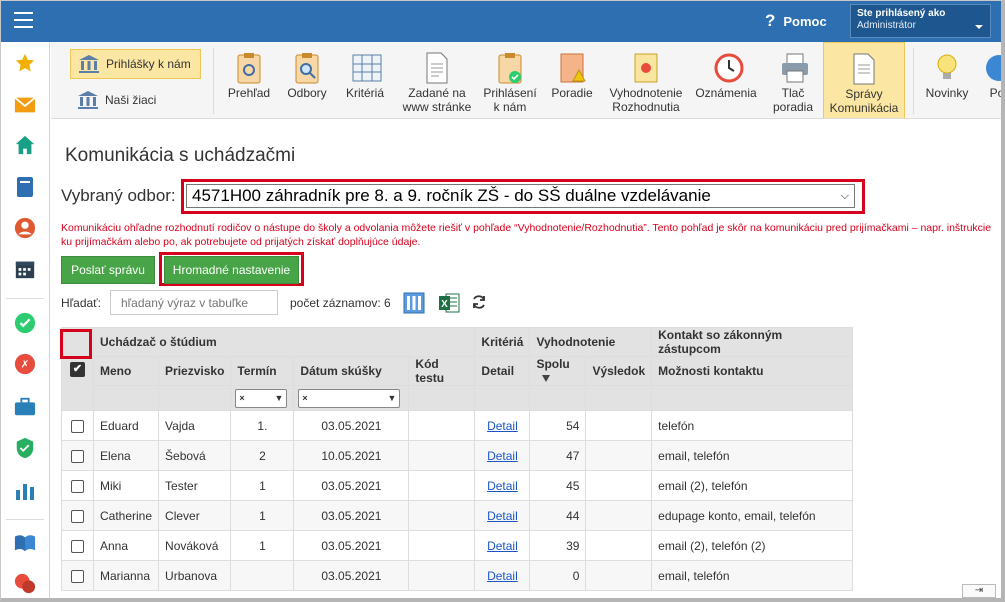  What do you see at coordinates (180, 155) in the screenshot?
I see `page-title: Komunikácia s uchádzačmi` at bounding box center [180, 155].